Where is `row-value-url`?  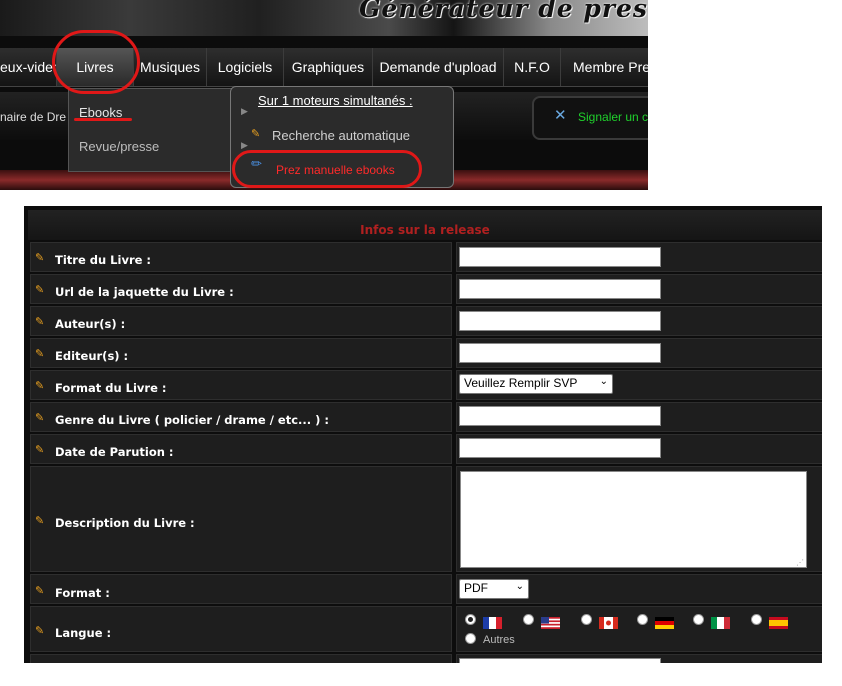 row-value-url is located at coordinates (639, 289).